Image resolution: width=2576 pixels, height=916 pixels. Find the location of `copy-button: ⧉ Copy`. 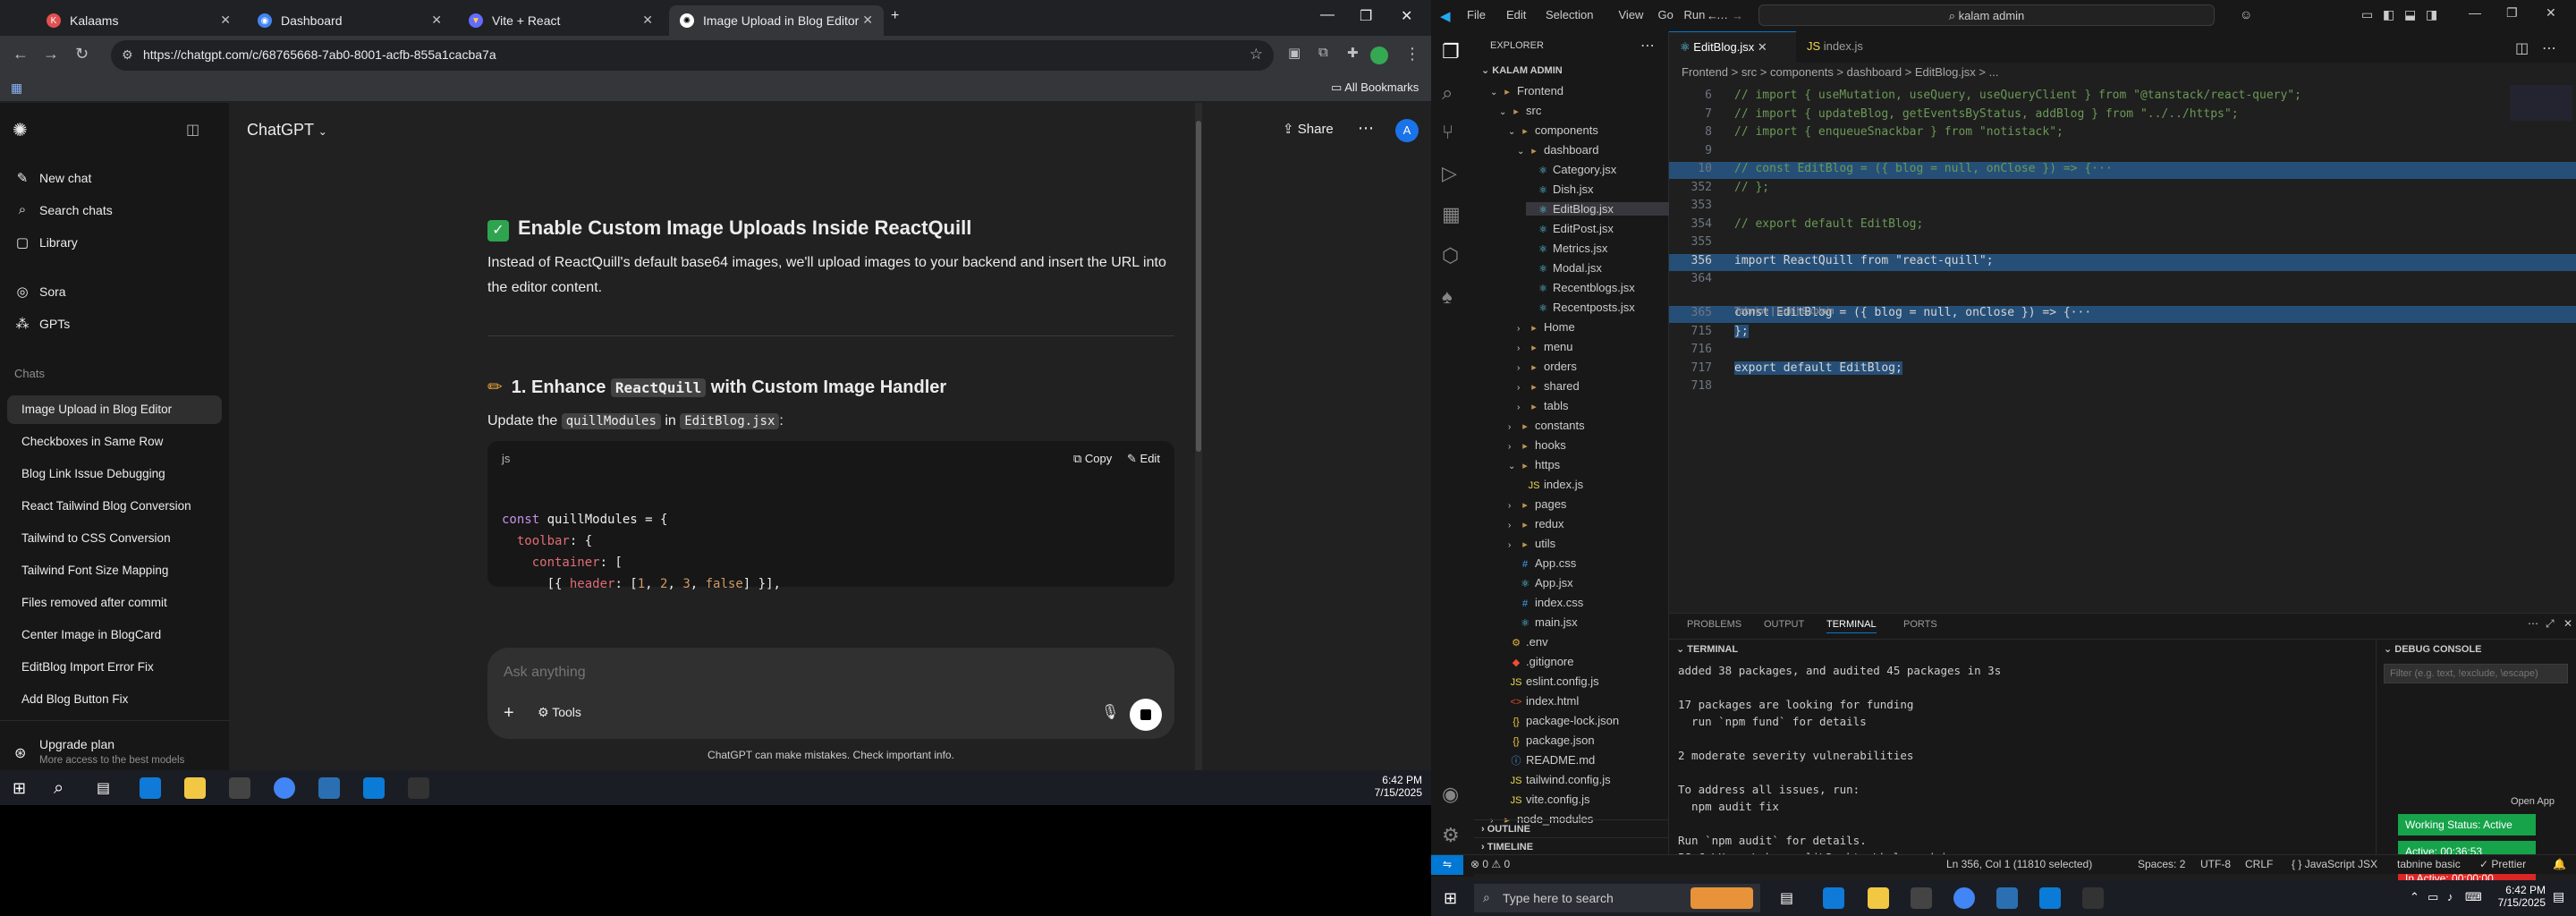

copy-button: ⧉ Copy is located at coordinates (1092, 459).